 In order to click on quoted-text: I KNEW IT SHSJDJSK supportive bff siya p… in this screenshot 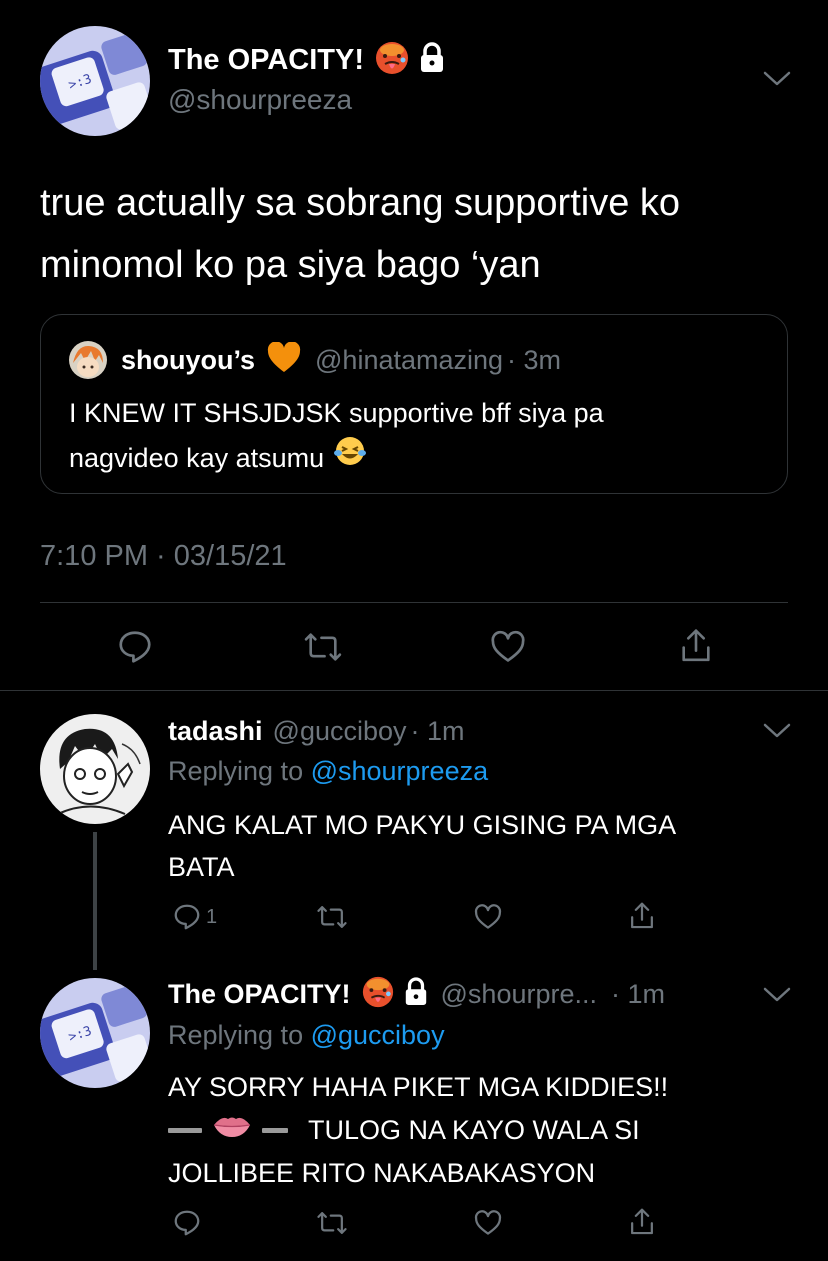, I will do `click(336, 435)`.